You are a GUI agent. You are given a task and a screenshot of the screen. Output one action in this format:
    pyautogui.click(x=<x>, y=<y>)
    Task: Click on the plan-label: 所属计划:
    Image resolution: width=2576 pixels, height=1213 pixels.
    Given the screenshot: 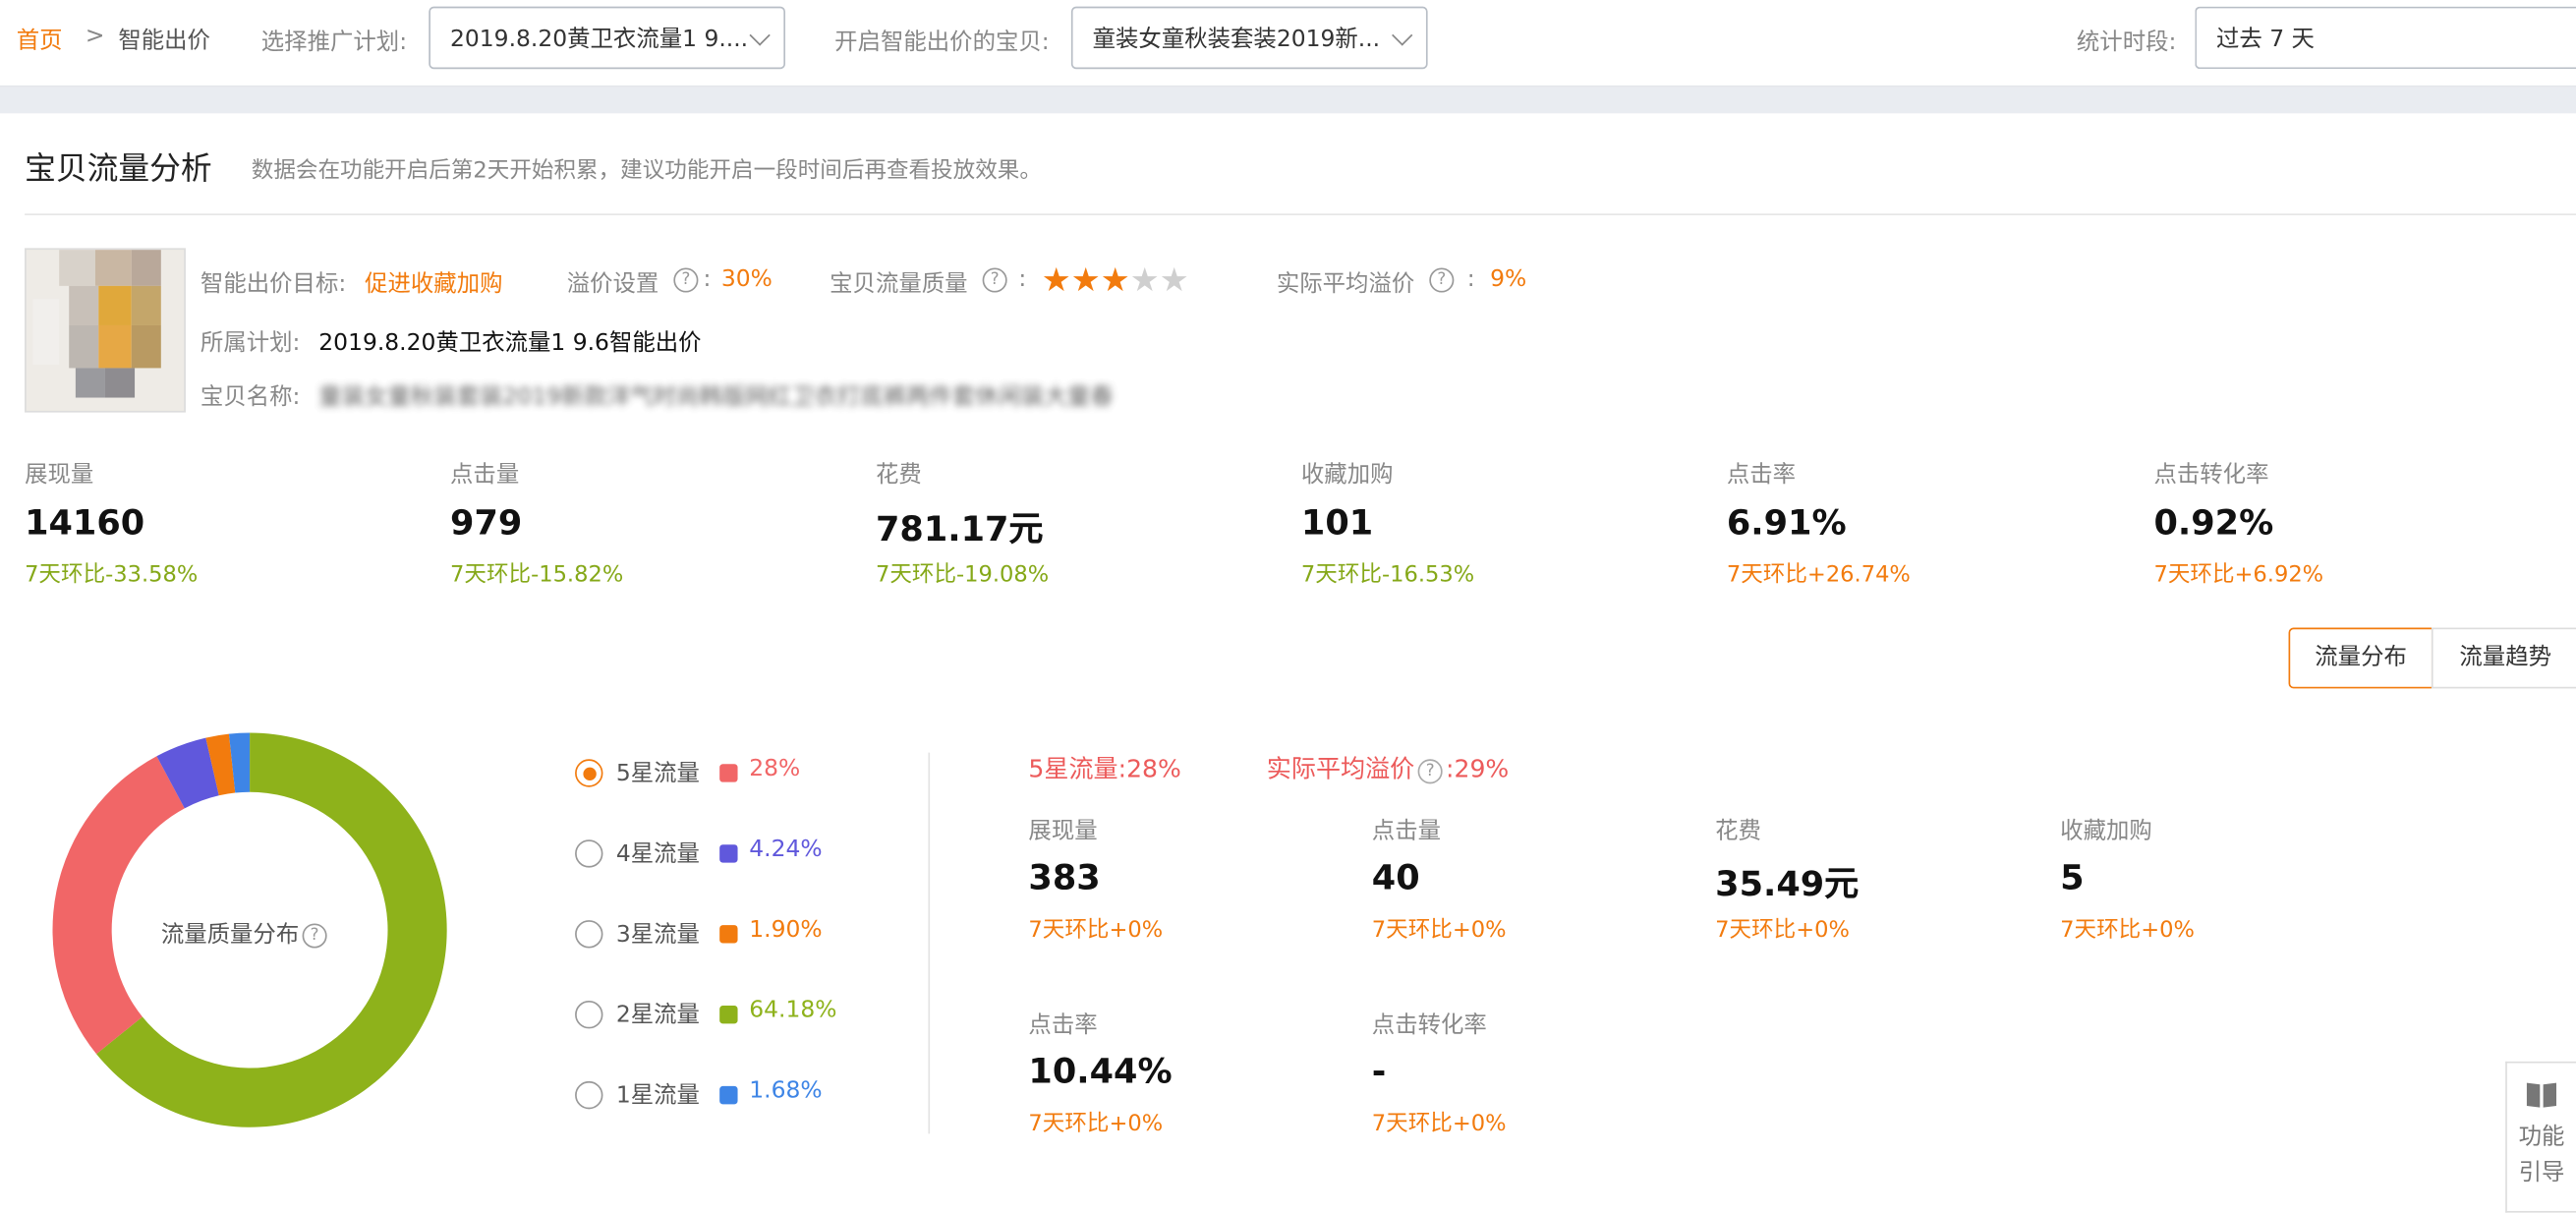 What is the action you would take?
    pyautogui.click(x=250, y=343)
    